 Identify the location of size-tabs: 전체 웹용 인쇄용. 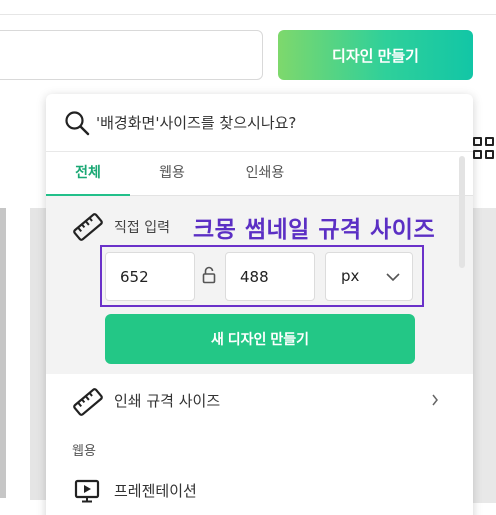
(259, 174).